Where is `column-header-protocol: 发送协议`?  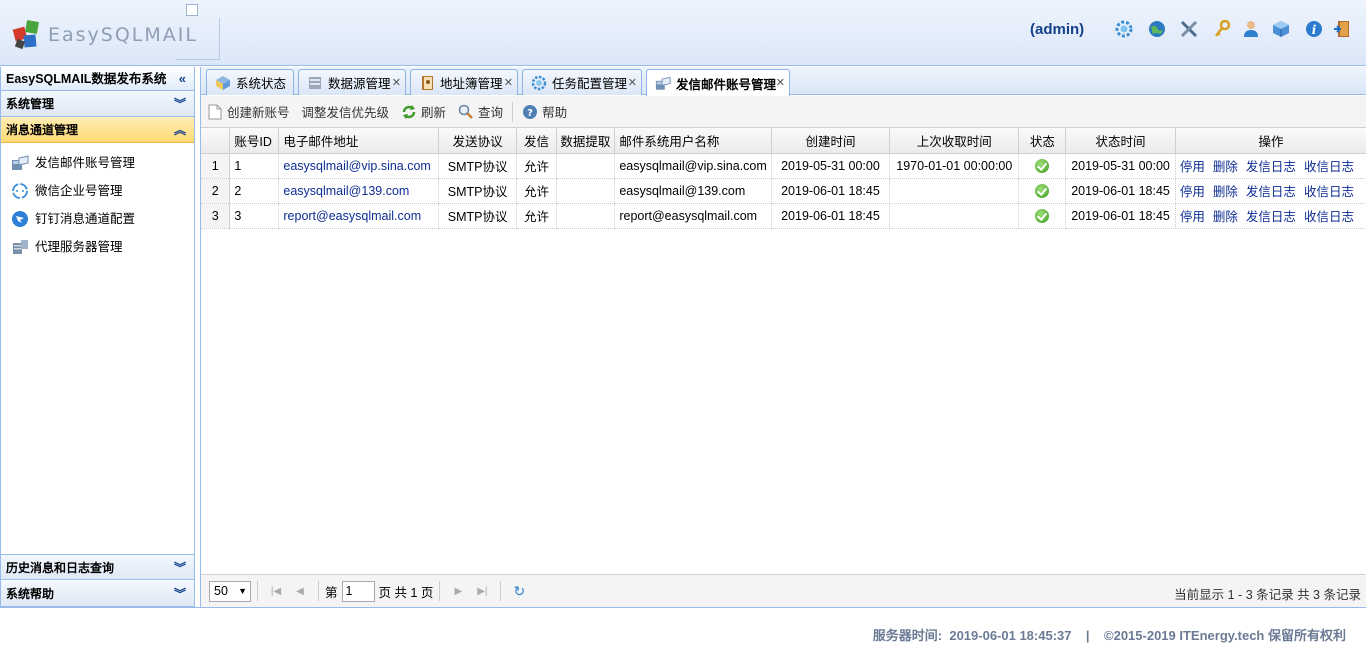 column-header-protocol: 发送协议 is located at coordinates (478, 141).